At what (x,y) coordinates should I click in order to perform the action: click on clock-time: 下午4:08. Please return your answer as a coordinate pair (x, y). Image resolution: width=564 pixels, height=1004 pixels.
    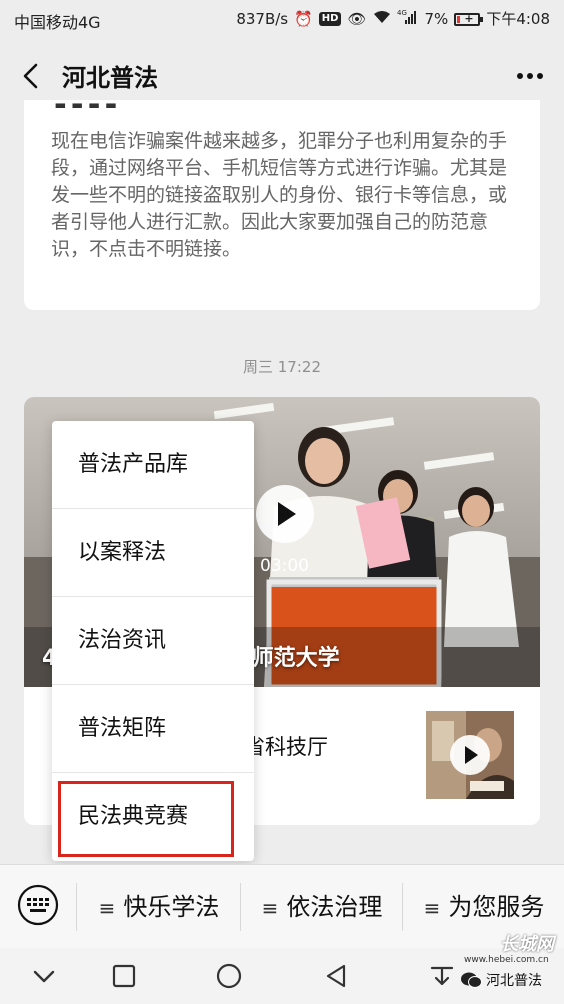
    Looking at the image, I should click on (518, 19).